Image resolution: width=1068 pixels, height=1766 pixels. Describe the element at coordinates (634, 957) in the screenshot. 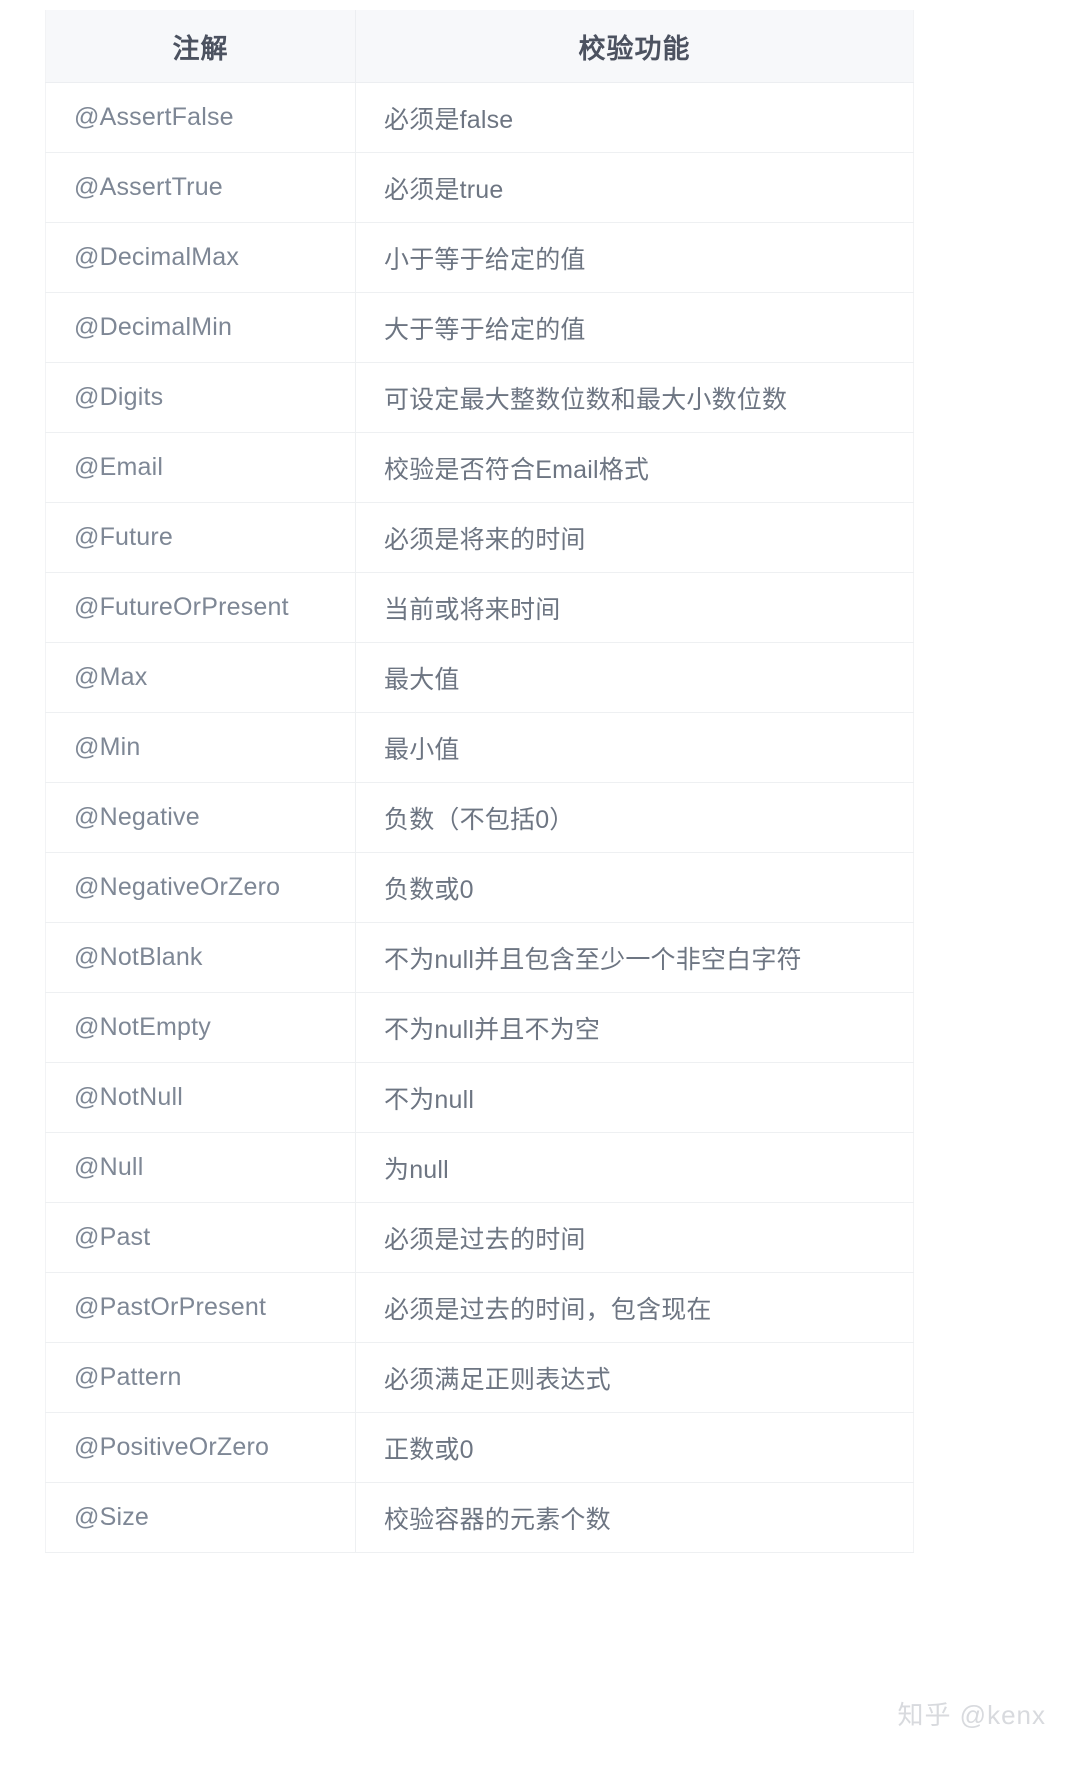

I see `cell-description: 不为null并且包含至少一个非空白字符` at that location.